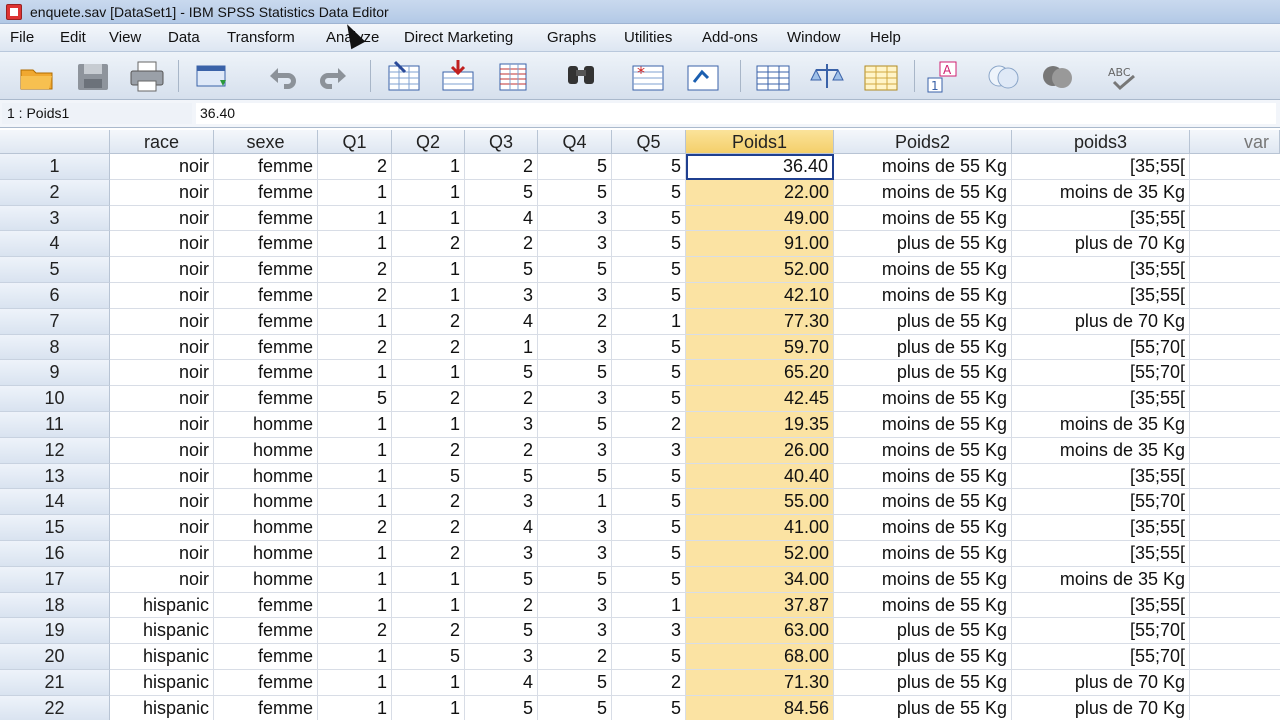  Describe the element at coordinates (813, 37) in the screenshot. I see `menu-window: Window` at that location.